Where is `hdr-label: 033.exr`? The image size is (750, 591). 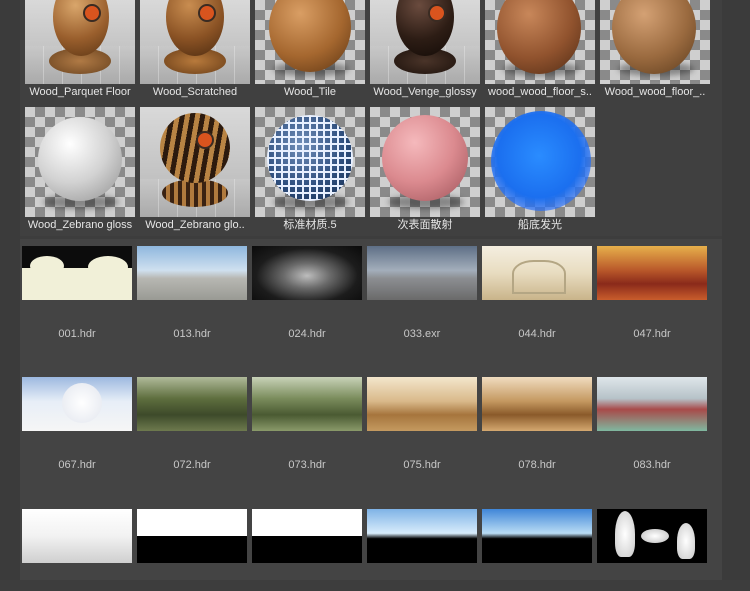 hdr-label: 033.exr is located at coordinates (422, 334).